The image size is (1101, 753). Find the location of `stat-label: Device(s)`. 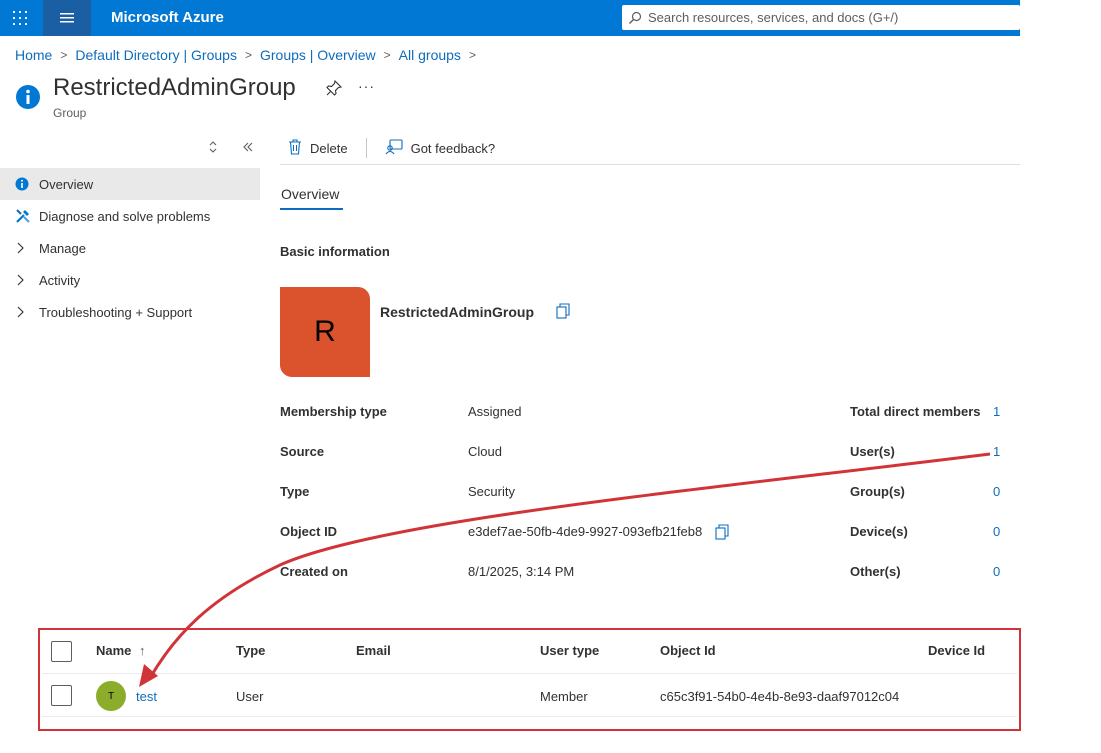

stat-label: Device(s) is located at coordinates (879, 531).